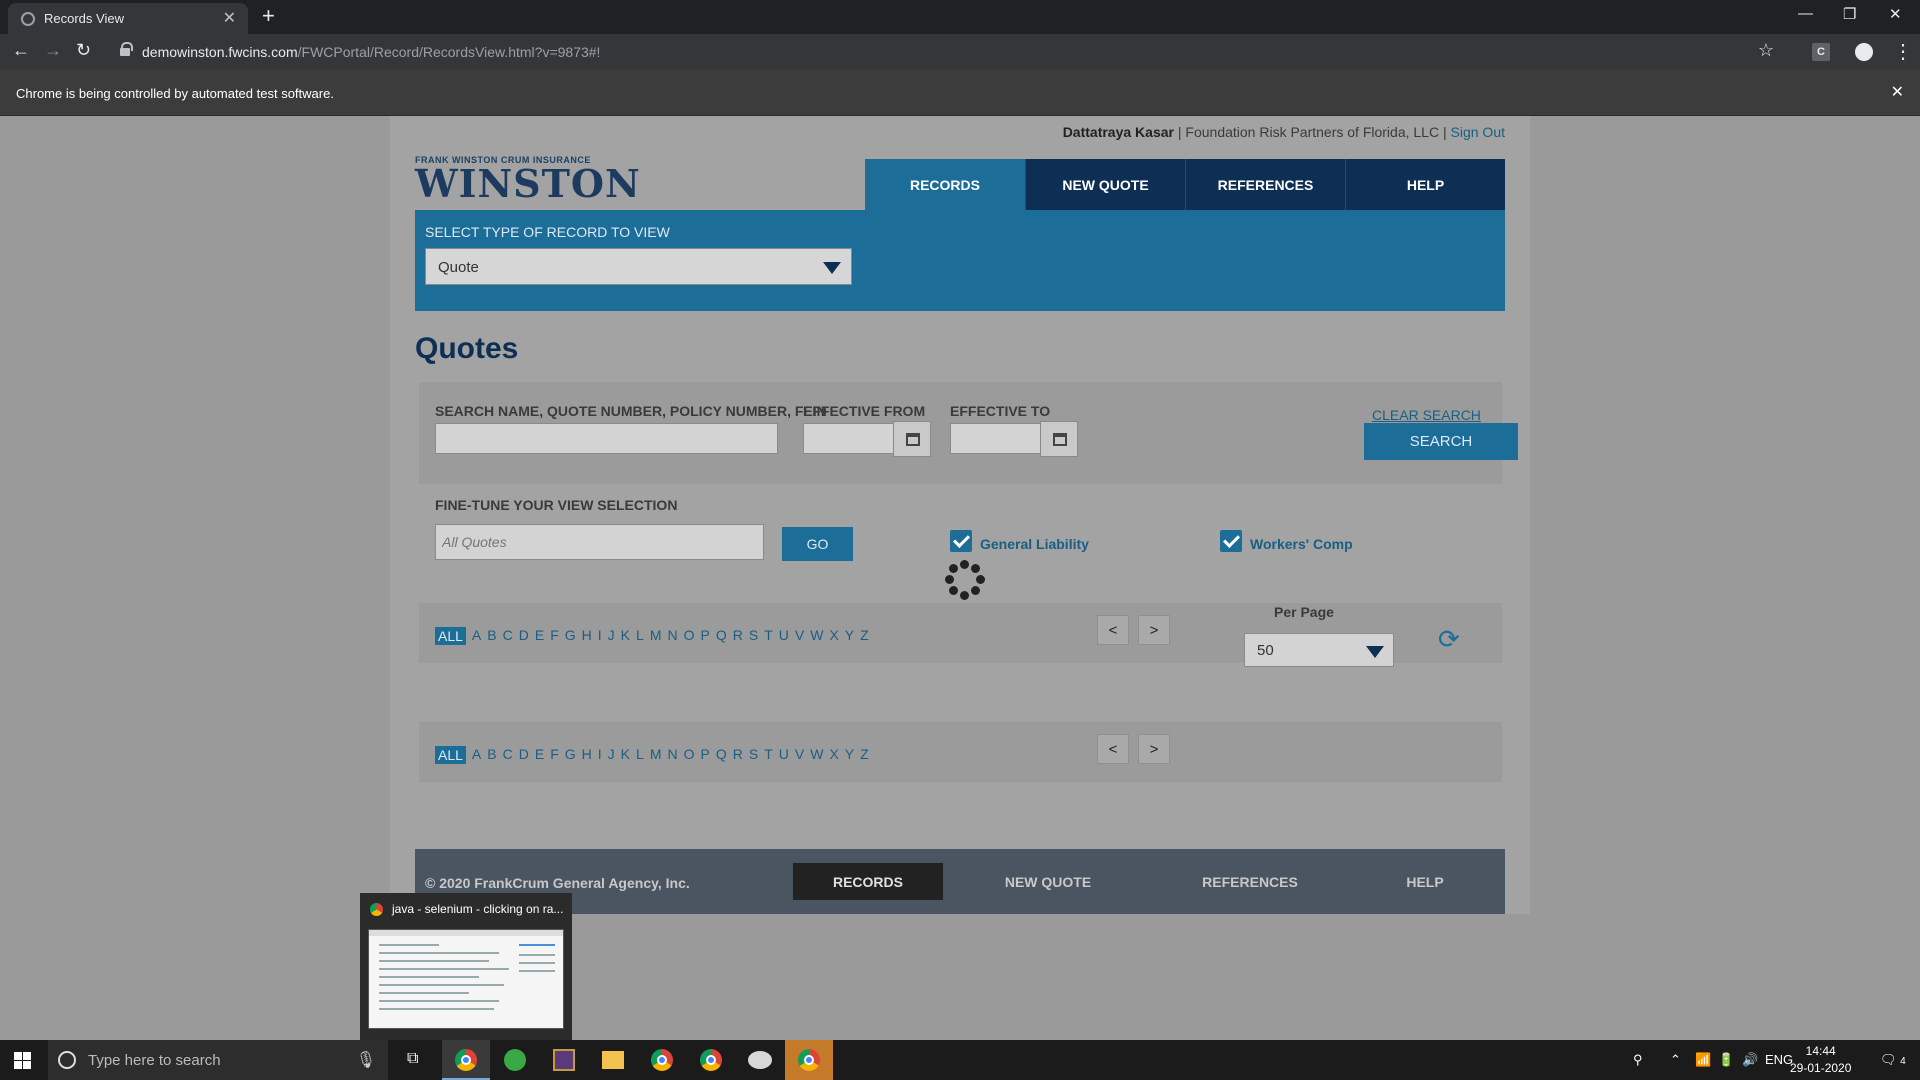  Describe the element at coordinates (21, 50) in the screenshot. I see `back-icon: ←` at that location.